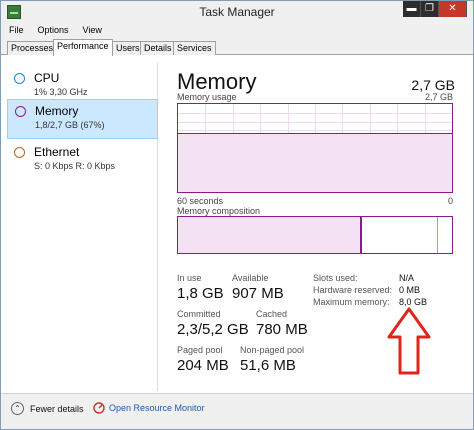 Image resolution: width=474 pixels, height=430 pixels. Describe the element at coordinates (272, 350) in the screenshot. I see `stat-label: Non-paged pool` at that location.